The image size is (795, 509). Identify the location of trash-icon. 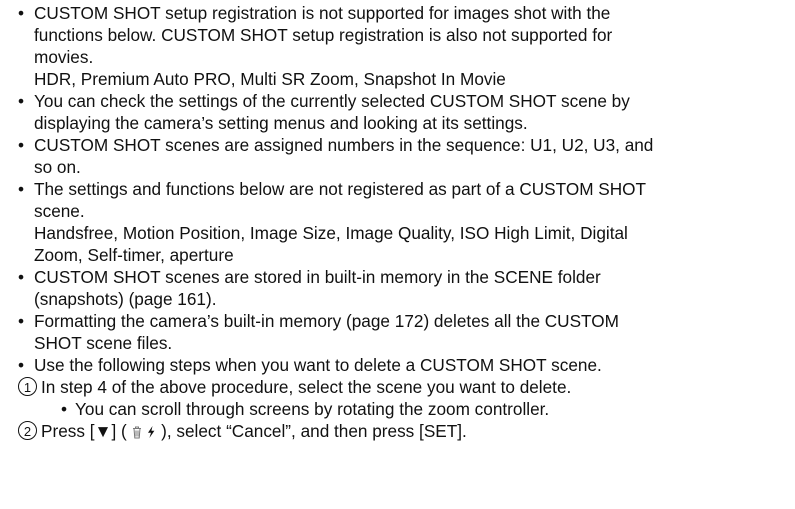
(136, 432).